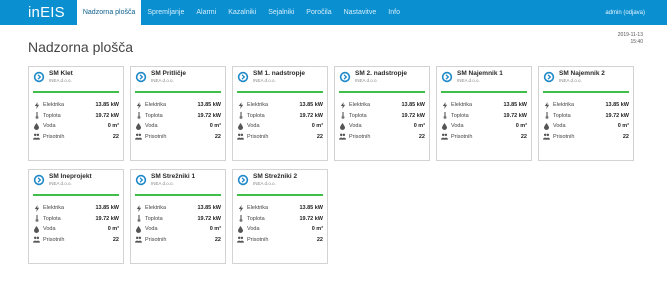  Describe the element at coordinates (636, 42) in the screenshot. I see `current-time: 15:40` at that location.